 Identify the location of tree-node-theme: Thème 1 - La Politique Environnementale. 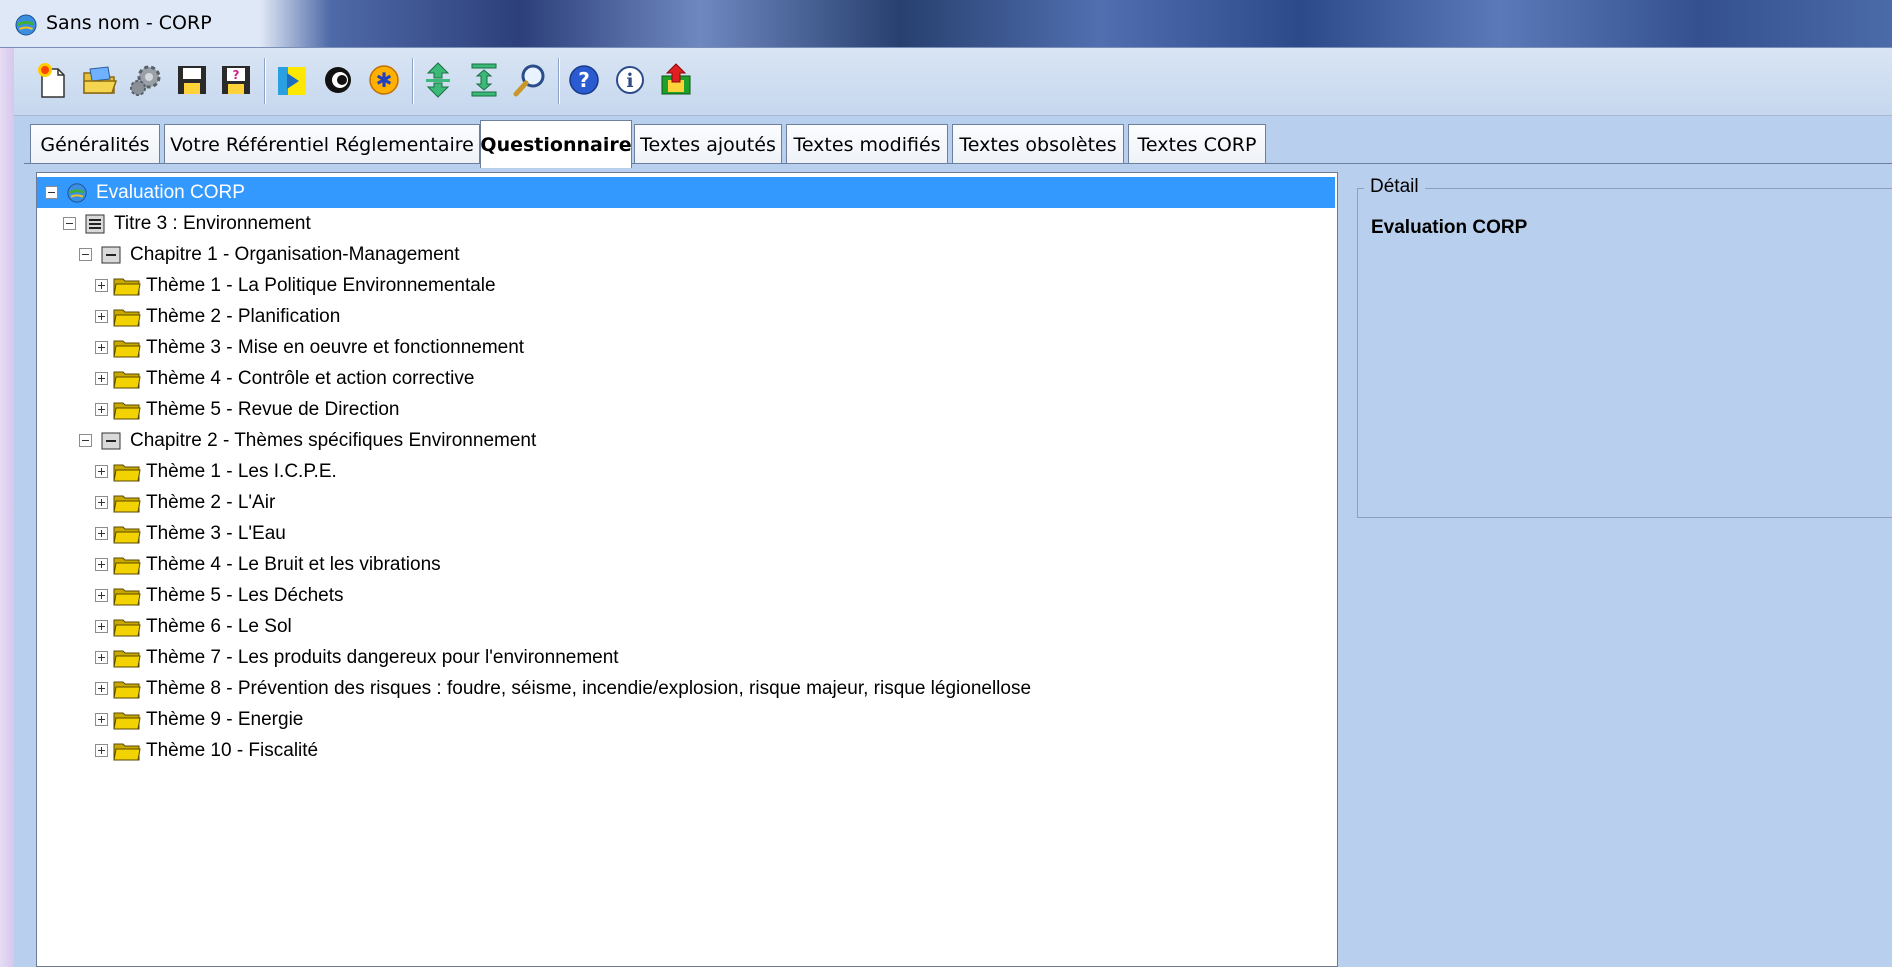
(687, 285).